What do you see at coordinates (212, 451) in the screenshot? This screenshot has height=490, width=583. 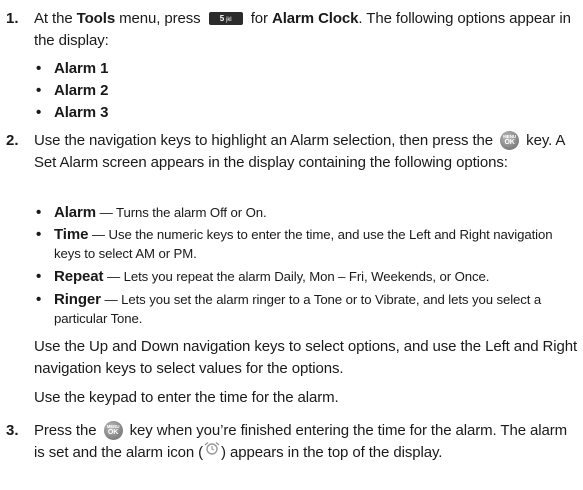 I see `alarm-clock-icon` at bounding box center [212, 451].